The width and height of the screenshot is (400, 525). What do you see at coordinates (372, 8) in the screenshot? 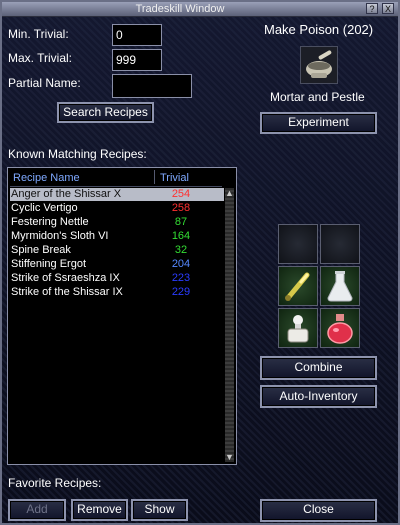
I see `help-button: ?` at bounding box center [372, 8].